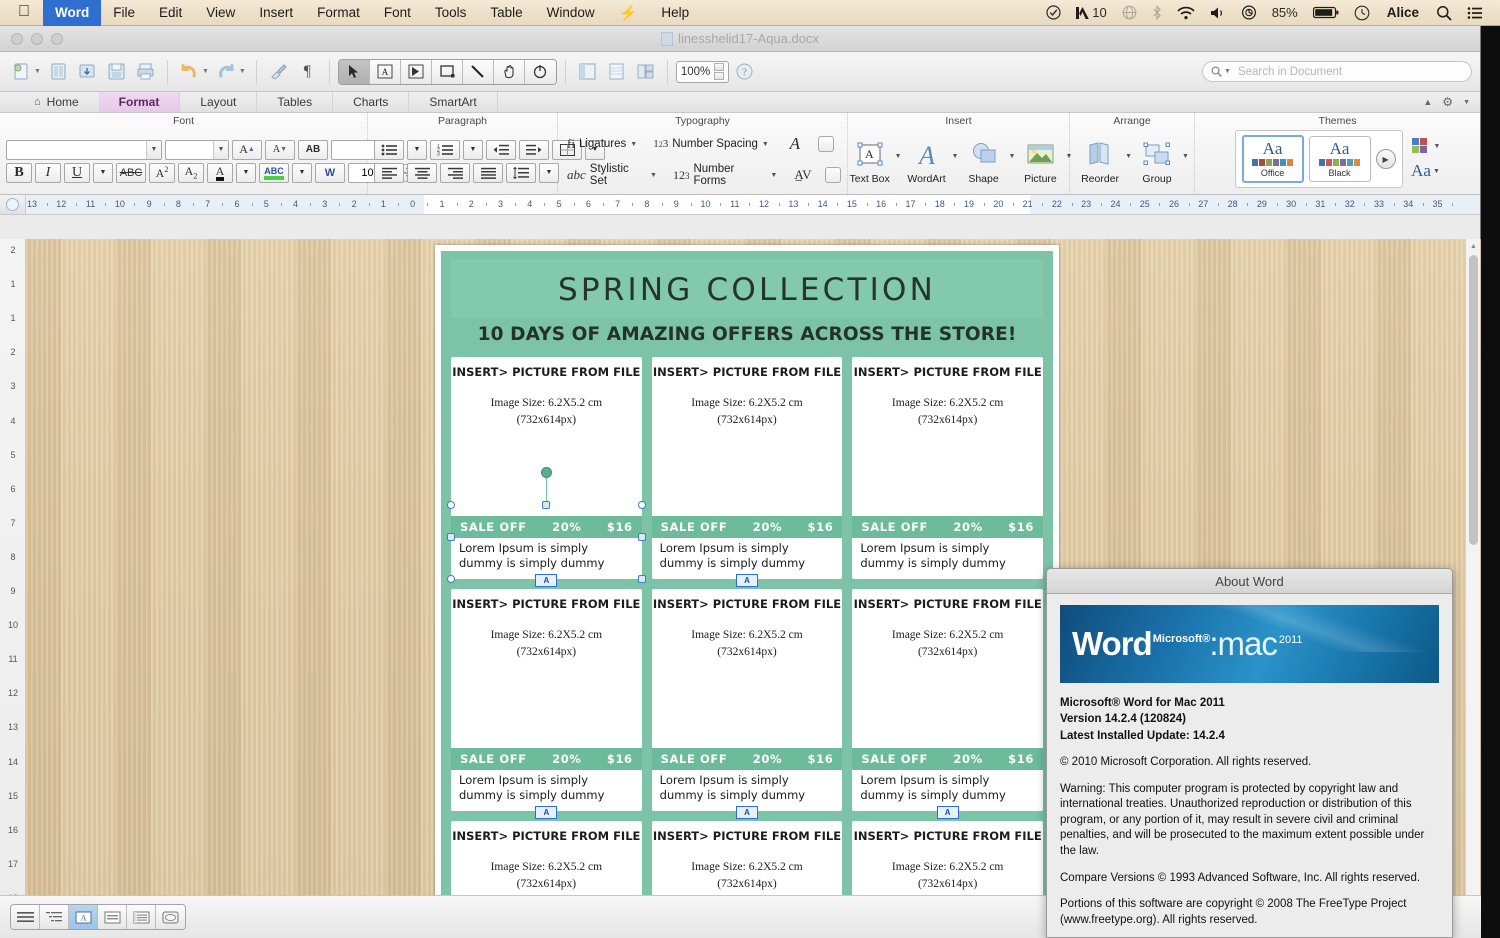 The image size is (1500, 938). Describe the element at coordinates (1012, 156) in the screenshot. I see `shape-caret-icon: ▼` at that location.